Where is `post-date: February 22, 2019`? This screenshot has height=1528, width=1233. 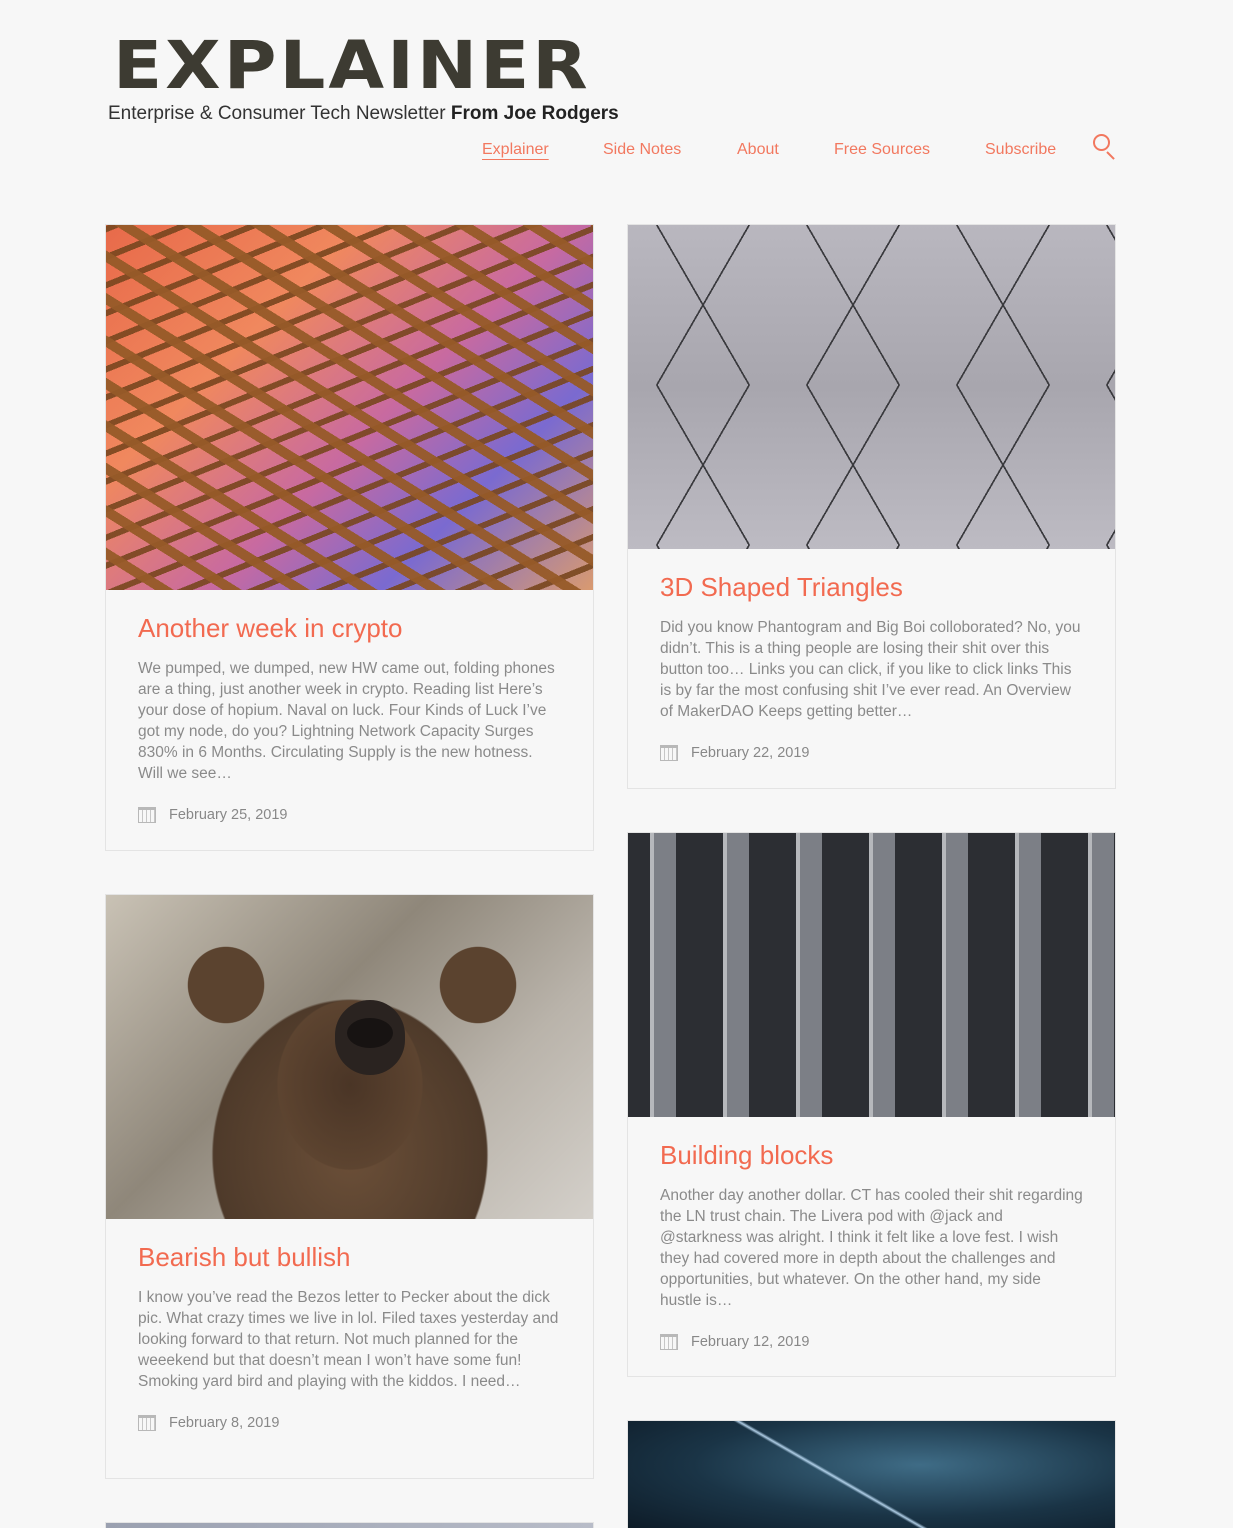
post-date: February 22, 2019 is located at coordinates (750, 753).